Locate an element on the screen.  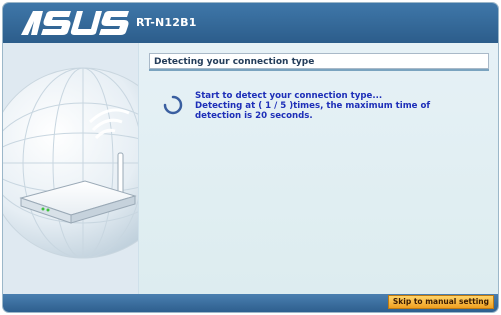
loading-spinner-icon is located at coordinates (173, 105).